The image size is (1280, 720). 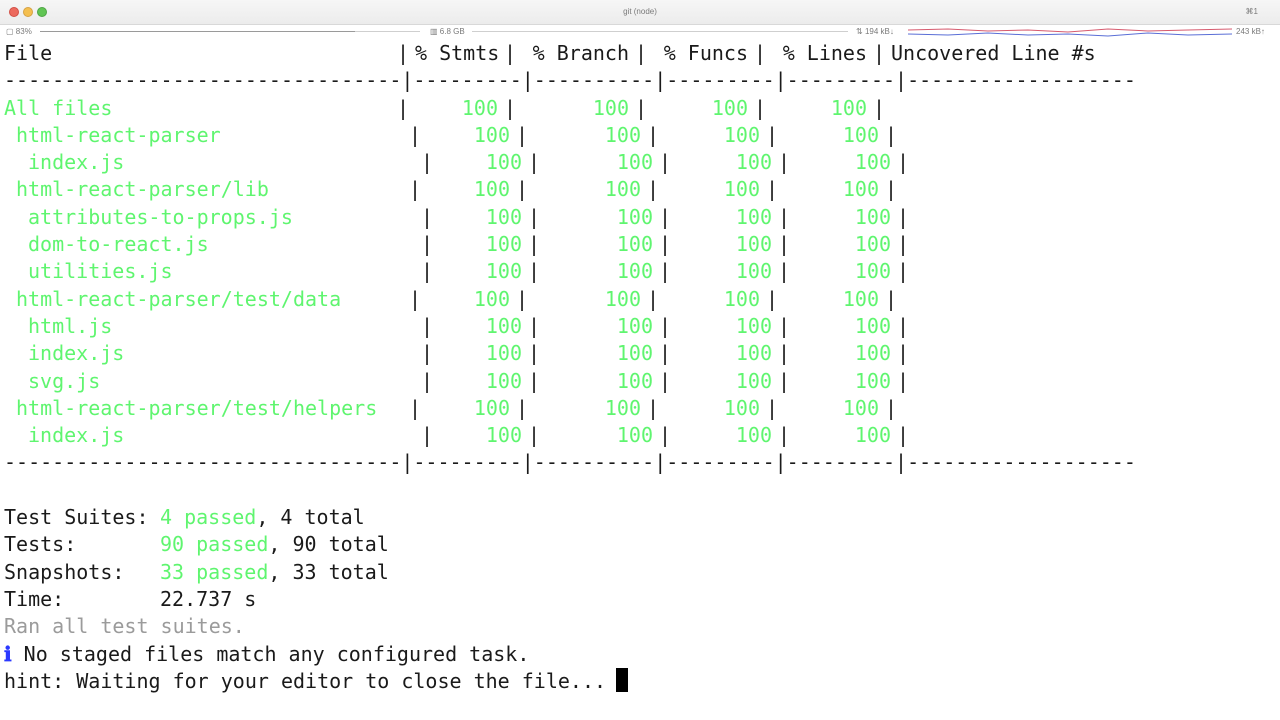 What do you see at coordinates (660, 31) in the screenshot?
I see `memory-meter` at bounding box center [660, 31].